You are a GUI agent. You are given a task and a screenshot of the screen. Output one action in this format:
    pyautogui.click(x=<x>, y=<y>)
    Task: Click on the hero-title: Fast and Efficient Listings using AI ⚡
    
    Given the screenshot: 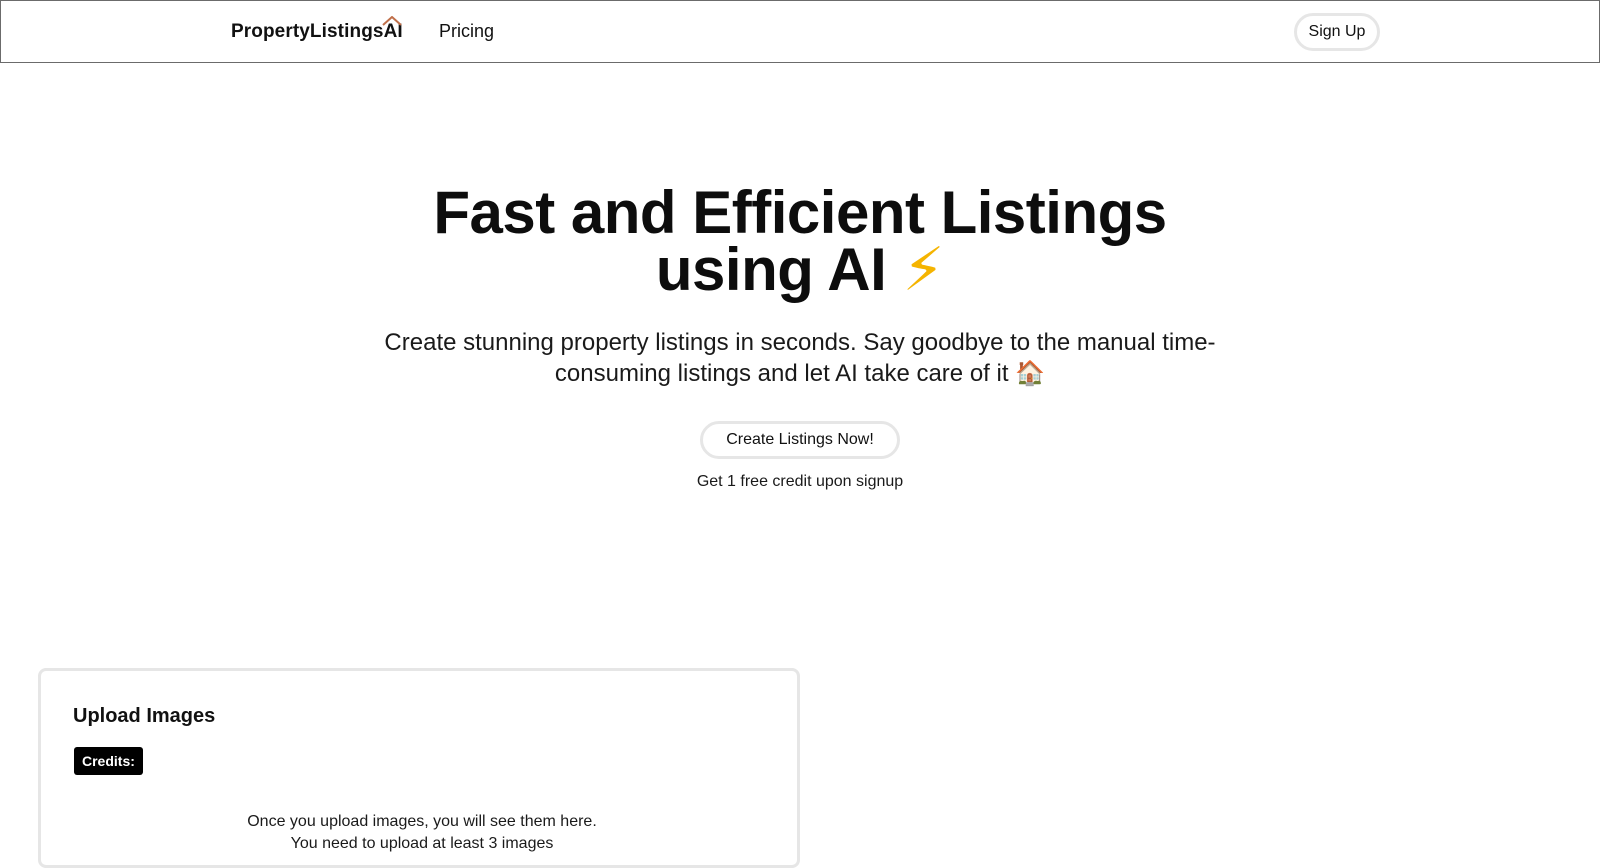 What is the action you would take?
    pyautogui.click(x=800, y=242)
    